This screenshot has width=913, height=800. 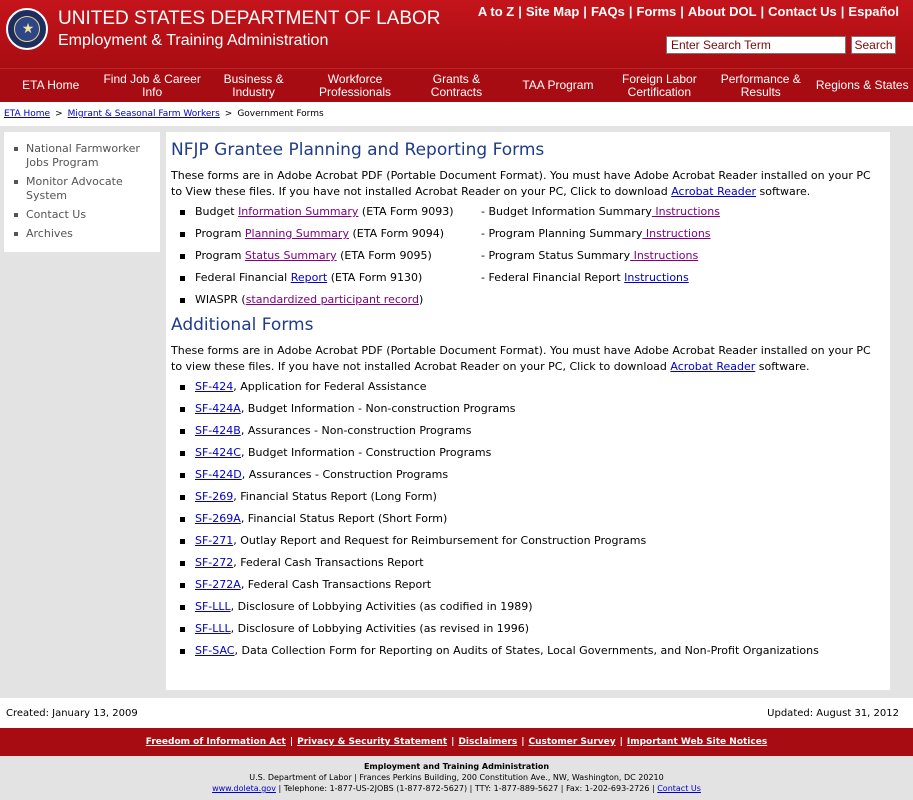 What do you see at coordinates (144, 114) in the screenshot?
I see `breadcrumb-msfw: Migrant & Seasonal Farm Workers` at bounding box center [144, 114].